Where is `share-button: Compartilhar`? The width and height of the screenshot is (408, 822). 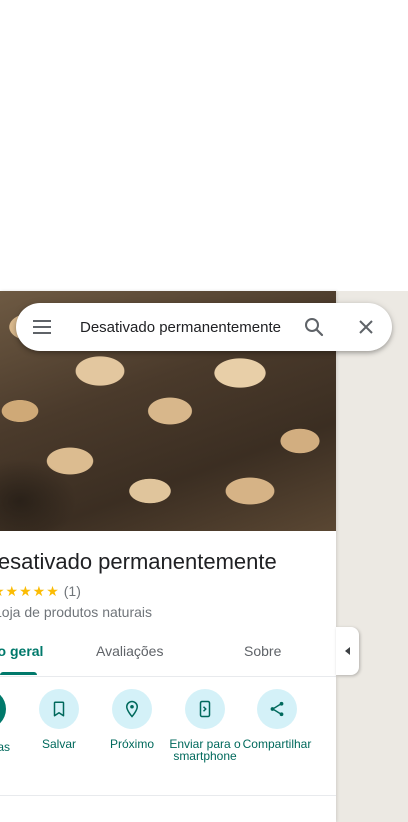 share-button: Compartilhar is located at coordinates (277, 719).